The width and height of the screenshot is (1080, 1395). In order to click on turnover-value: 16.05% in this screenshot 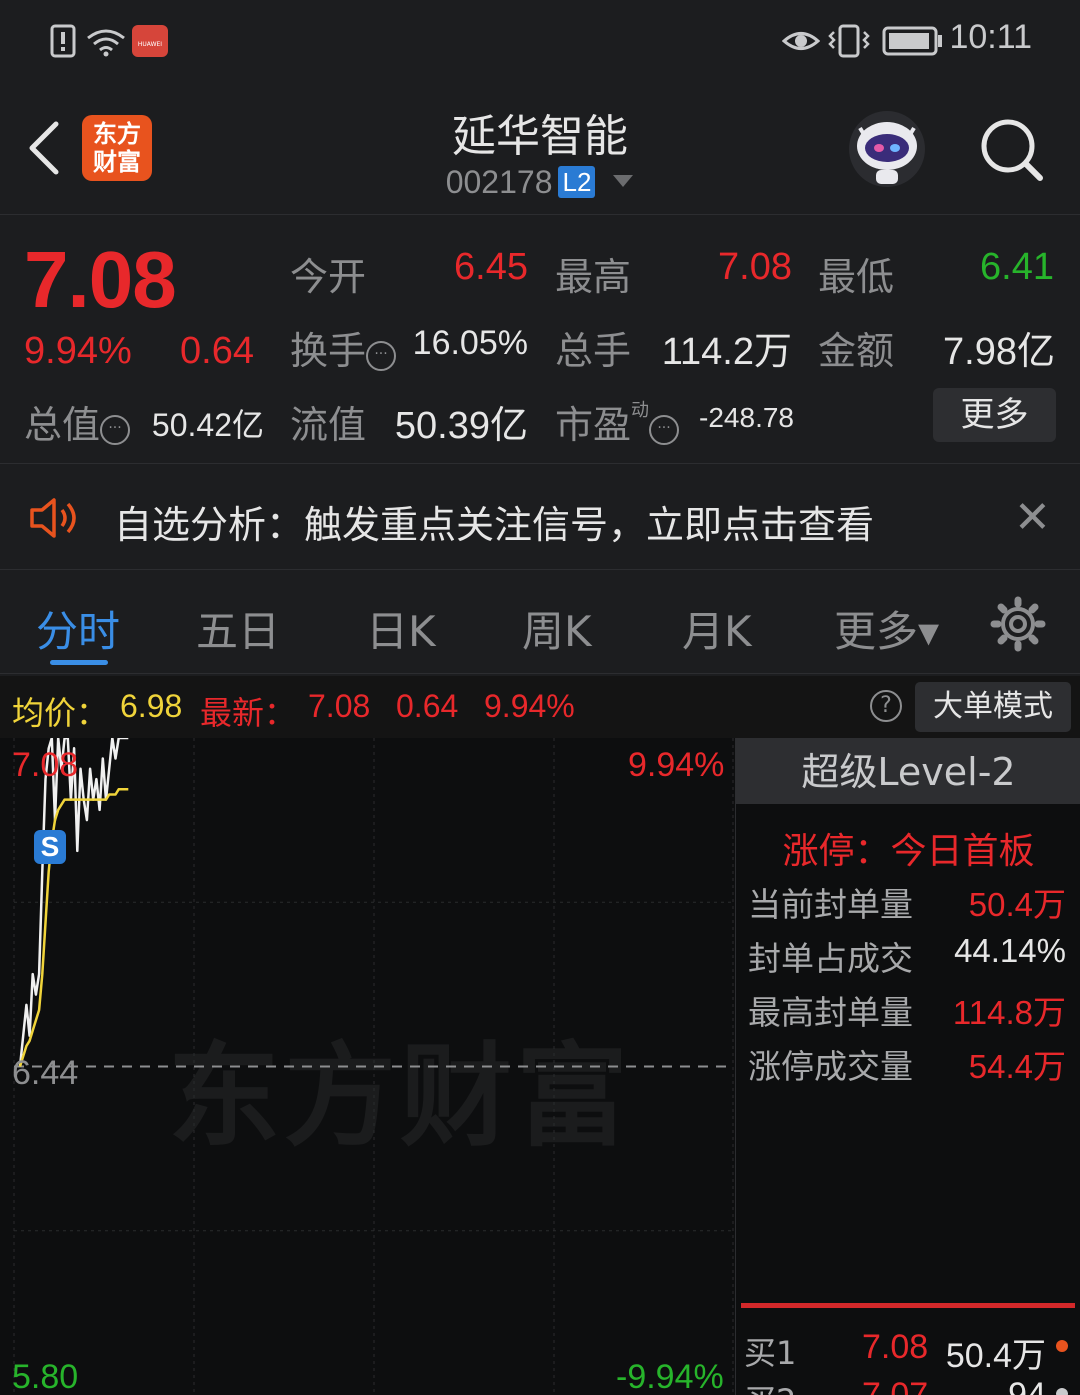, I will do `click(470, 343)`.